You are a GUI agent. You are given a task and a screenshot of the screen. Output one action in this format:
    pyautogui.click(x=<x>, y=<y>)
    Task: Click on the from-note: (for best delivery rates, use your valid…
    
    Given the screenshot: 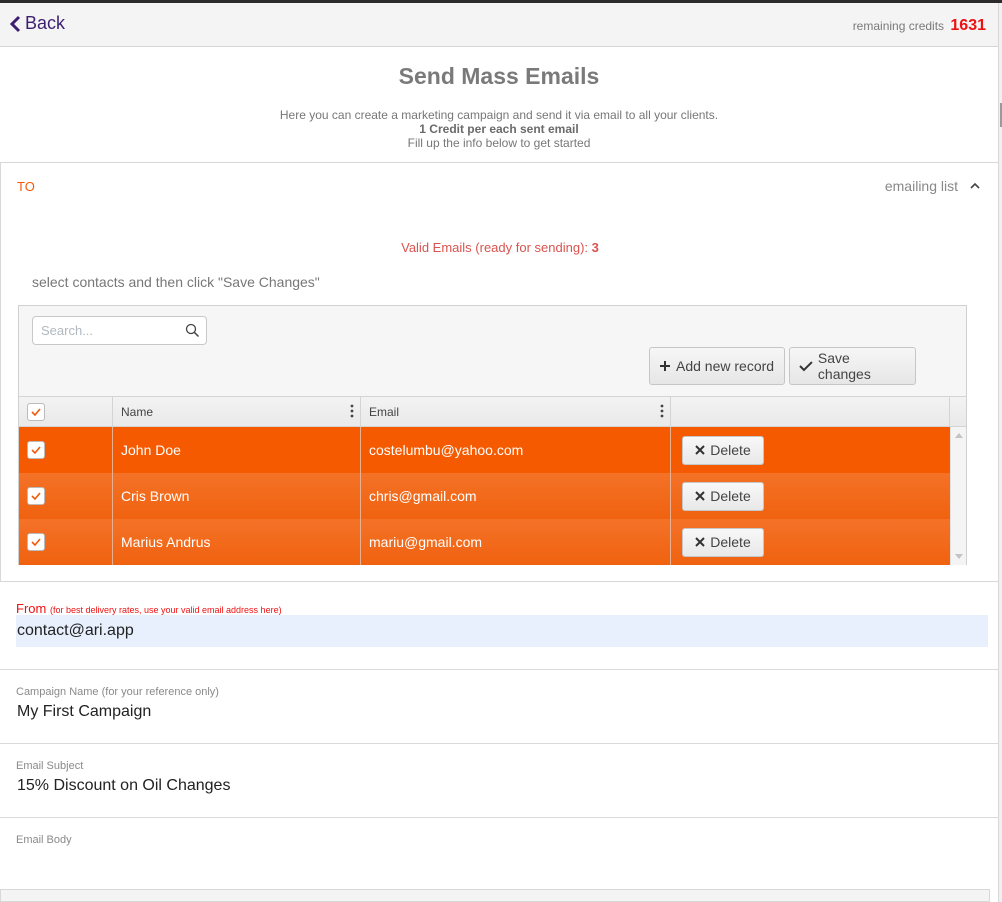 What is the action you would take?
    pyautogui.click(x=165, y=610)
    